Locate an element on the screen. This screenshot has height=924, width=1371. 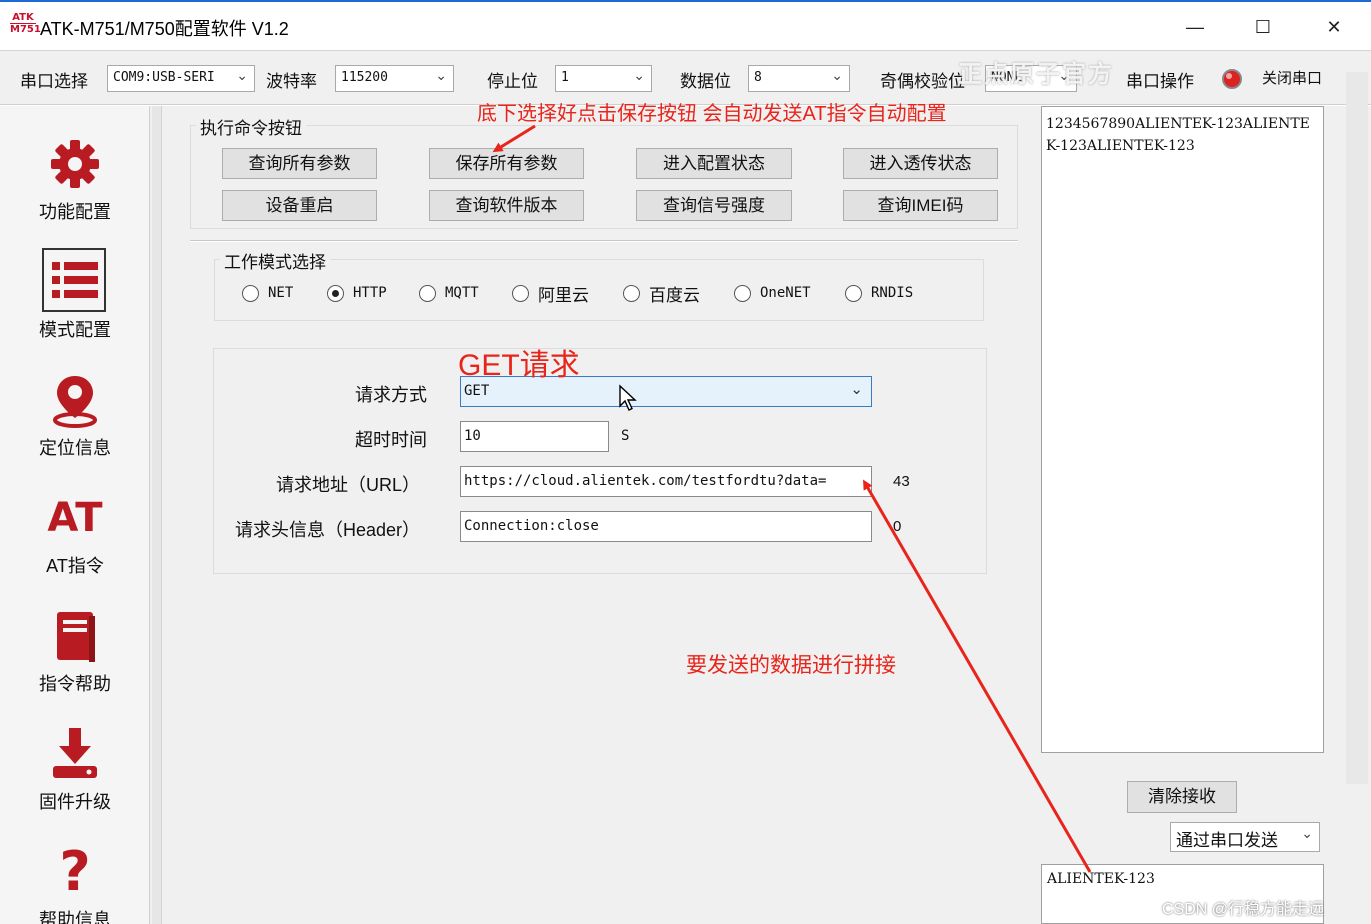
arrow-to-url-field is located at coordinates (977, 676).